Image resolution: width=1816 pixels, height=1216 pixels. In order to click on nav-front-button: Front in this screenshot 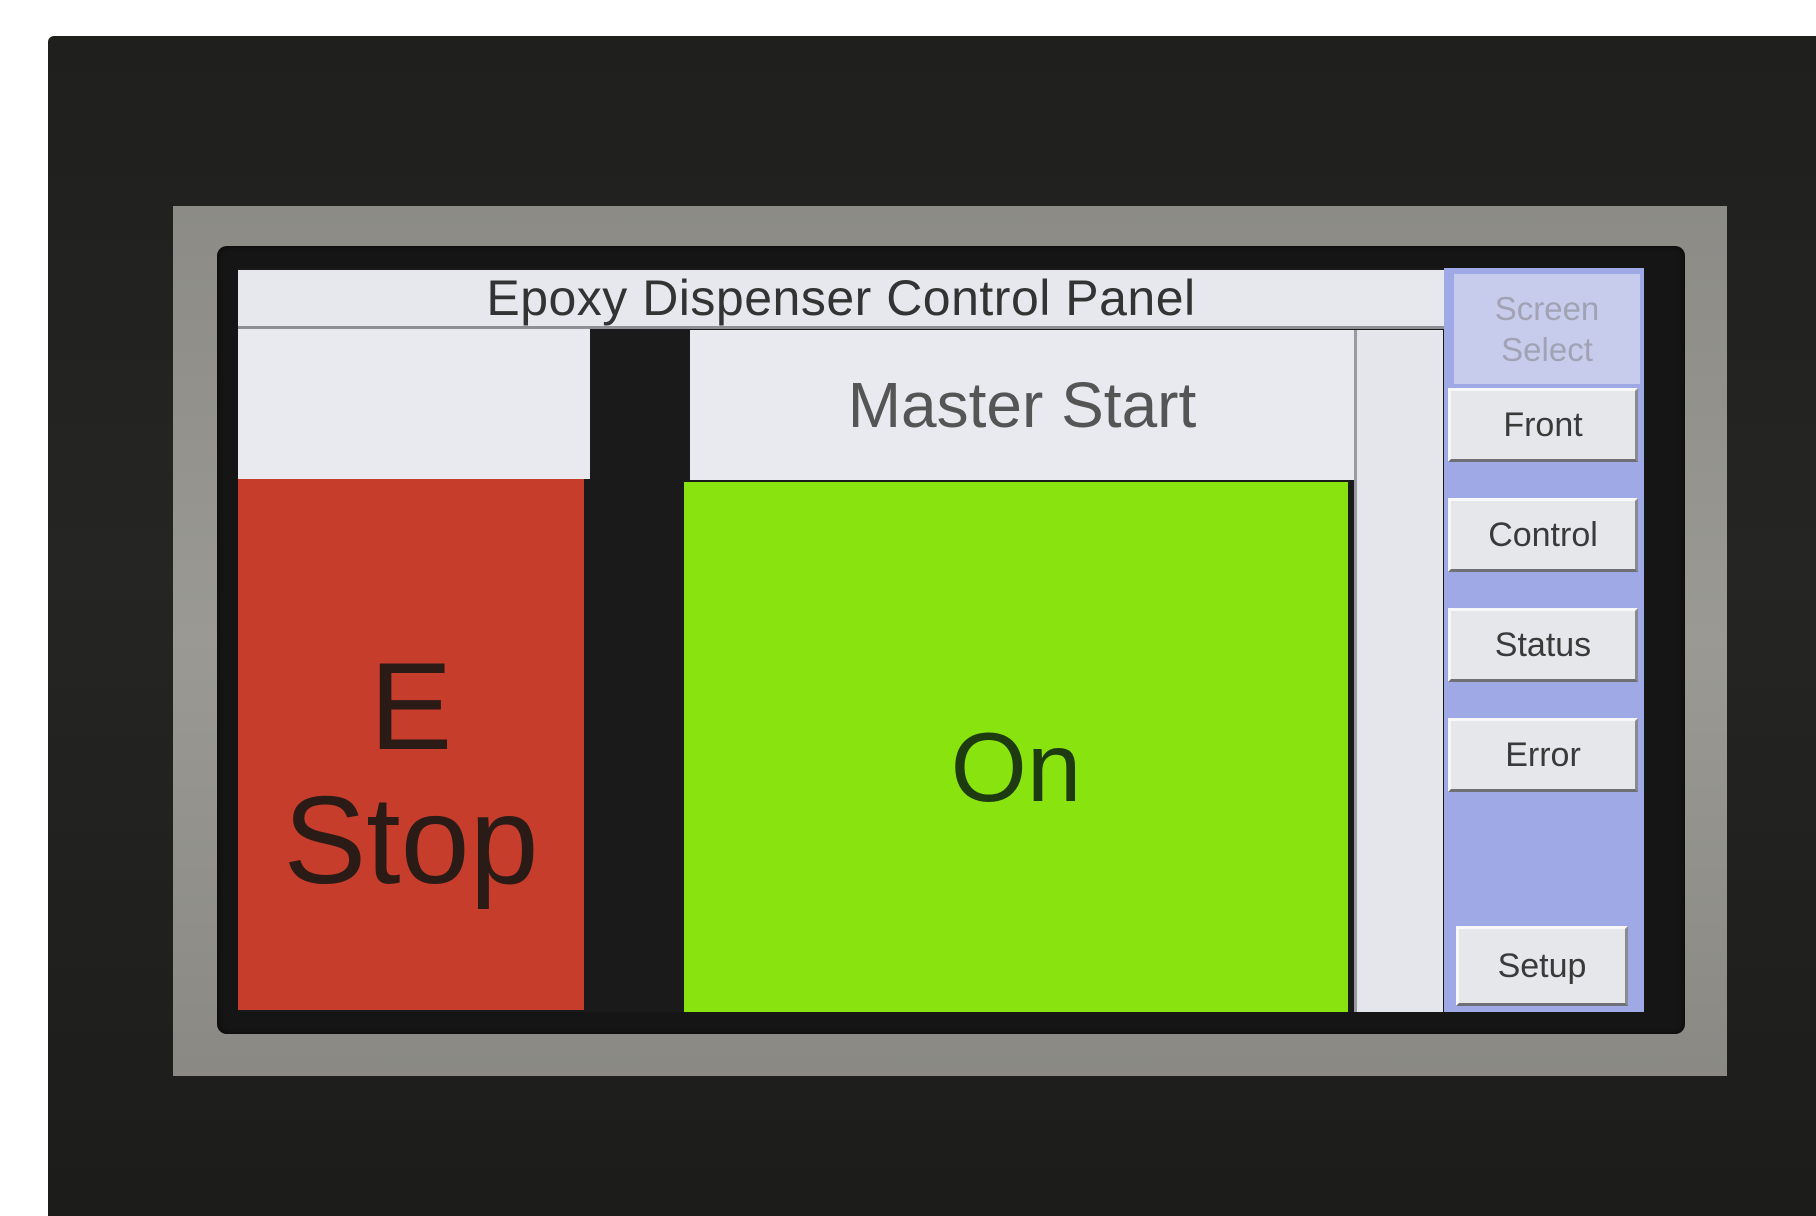, I will do `click(1543, 425)`.